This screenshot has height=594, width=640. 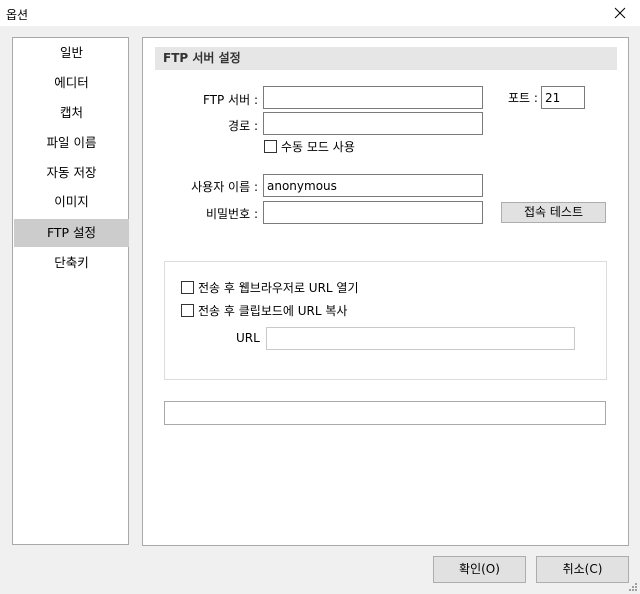 What do you see at coordinates (231, 214) in the screenshot?
I see `password-label: 비밀번호 :` at bounding box center [231, 214].